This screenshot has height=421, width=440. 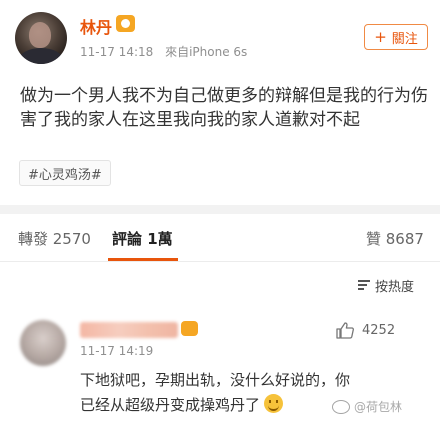 I want to click on author-avatar, so click(x=41, y=38).